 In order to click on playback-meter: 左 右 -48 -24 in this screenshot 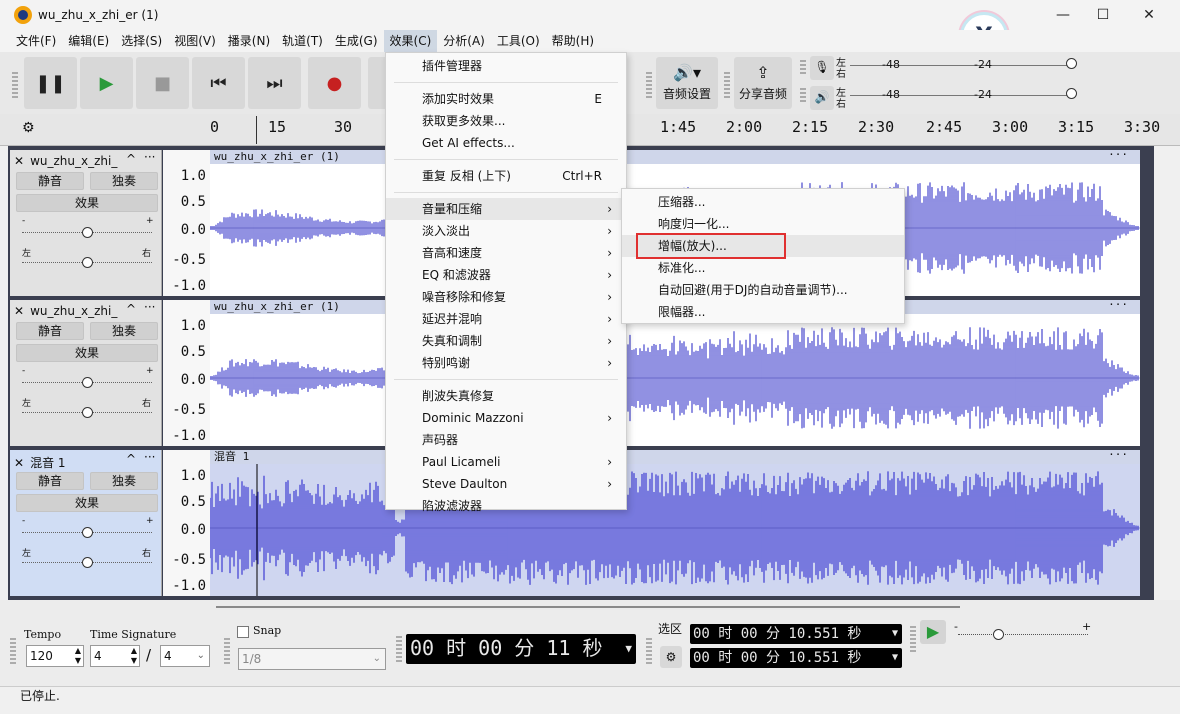, I will do `click(961, 97)`.